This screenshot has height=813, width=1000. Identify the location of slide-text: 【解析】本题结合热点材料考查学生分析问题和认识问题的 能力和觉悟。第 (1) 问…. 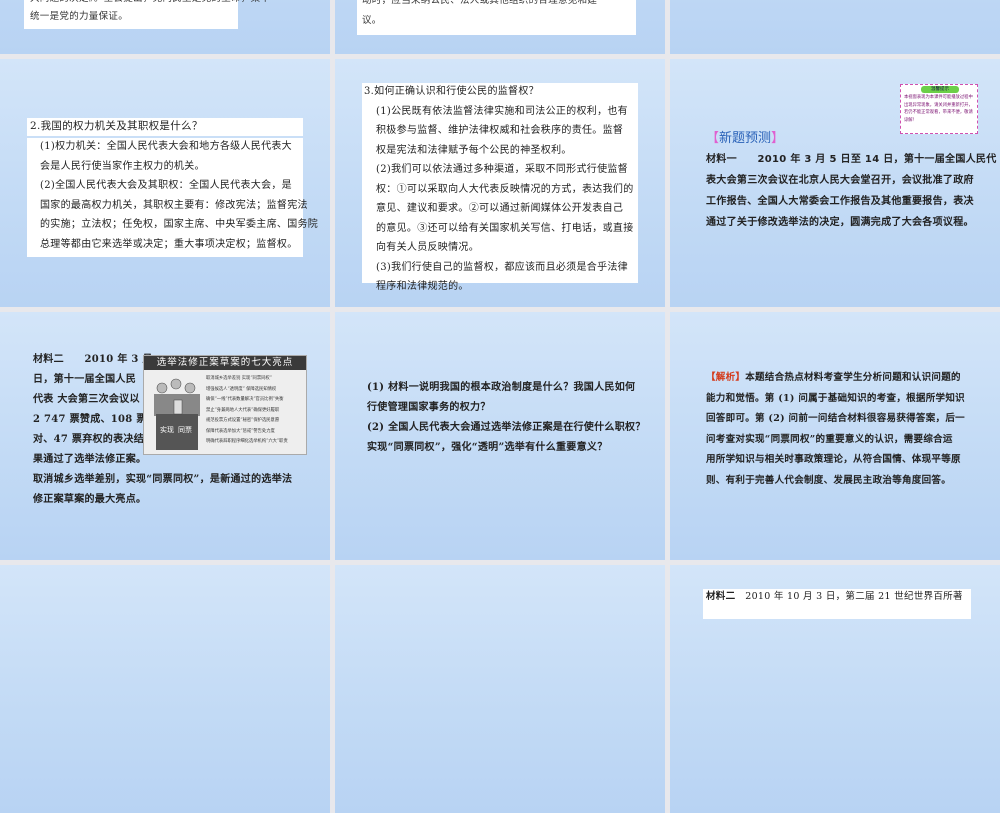
(835, 429).